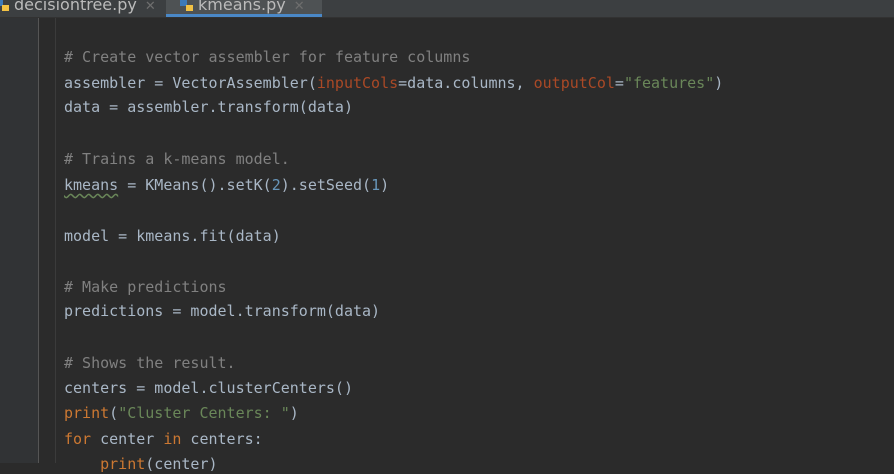  Describe the element at coordinates (127, 439) in the screenshot. I see `code-token: center` at that location.